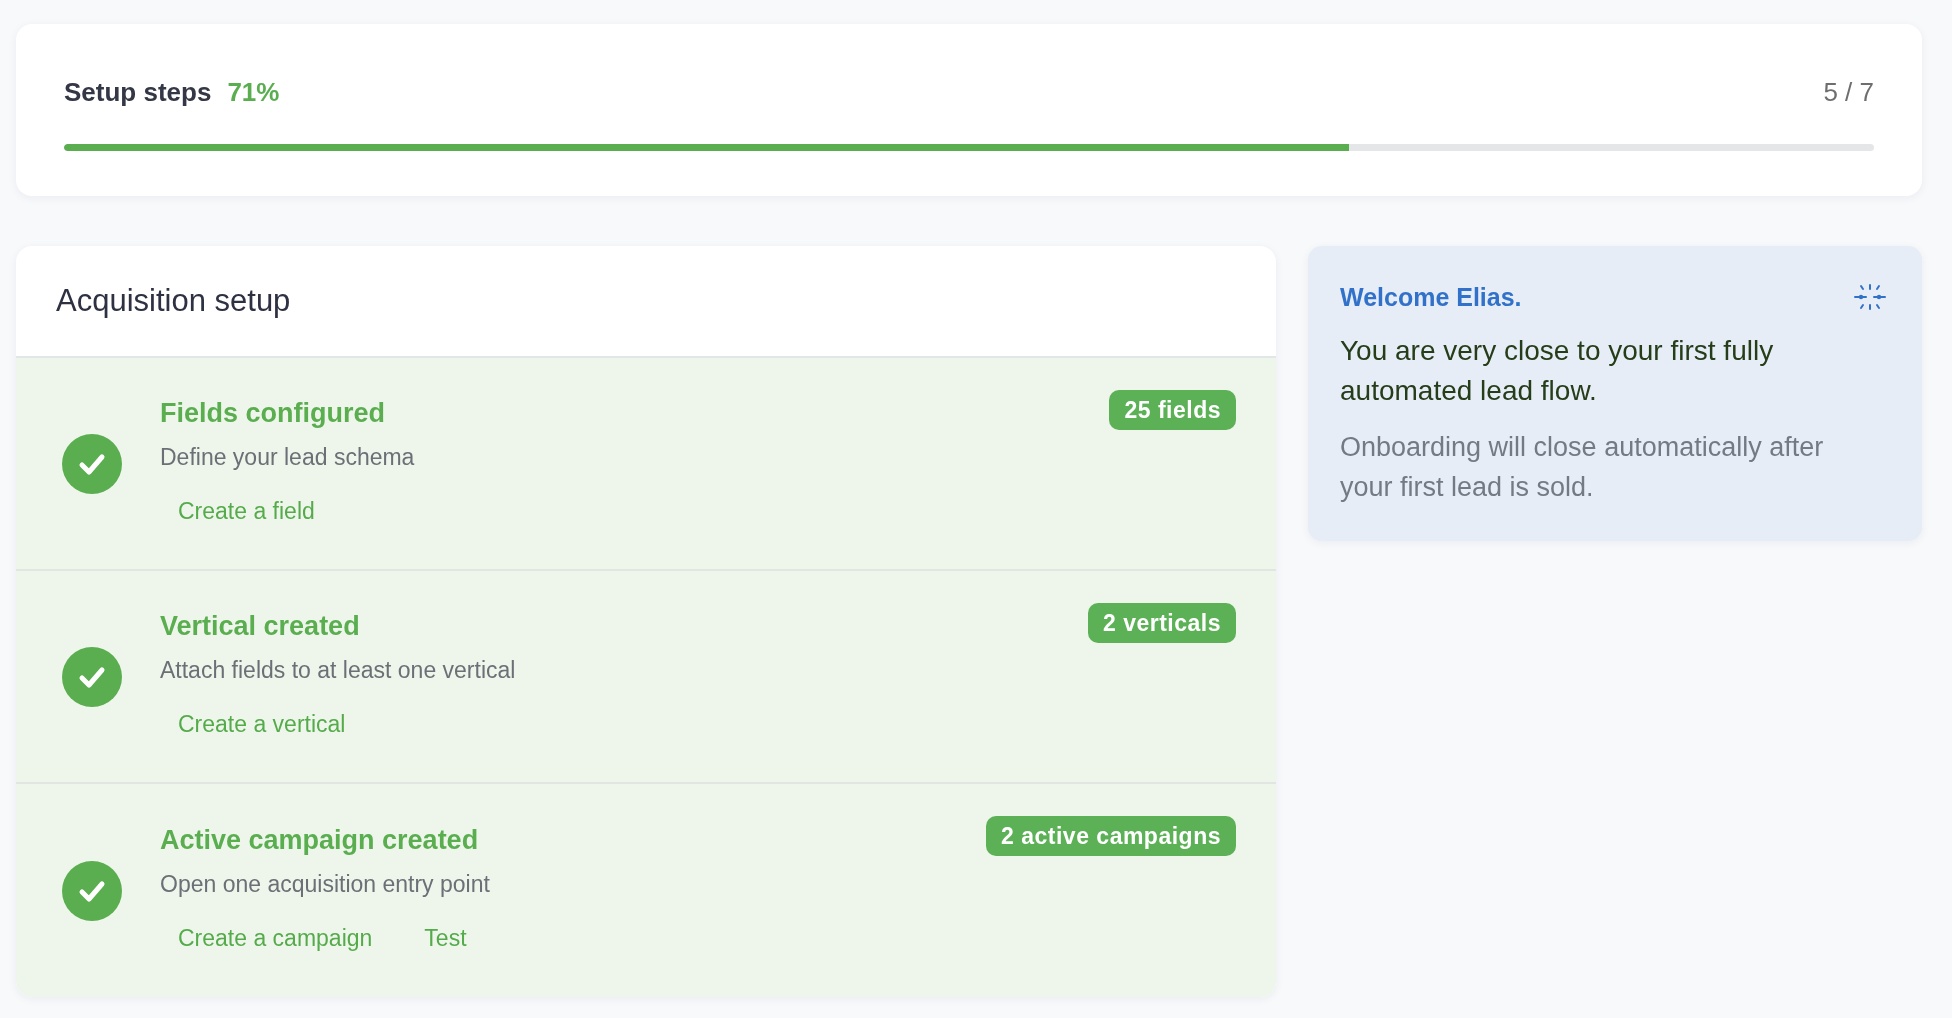 The image size is (1952, 1018). I want to click on card-title: Acquisition setup, so click(173, 301).